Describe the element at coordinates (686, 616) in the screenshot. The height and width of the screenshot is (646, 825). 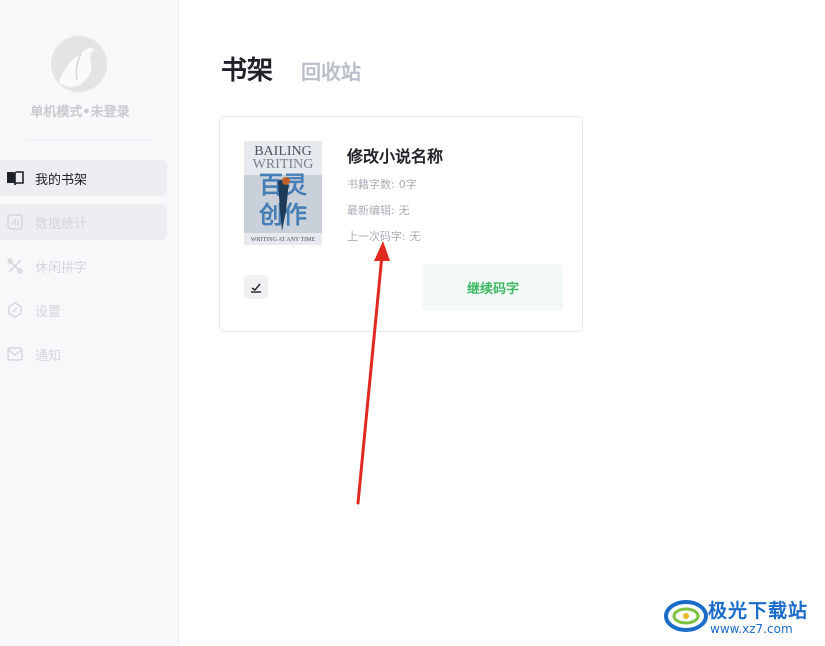
I see `watermark-logo-icon` at that location.